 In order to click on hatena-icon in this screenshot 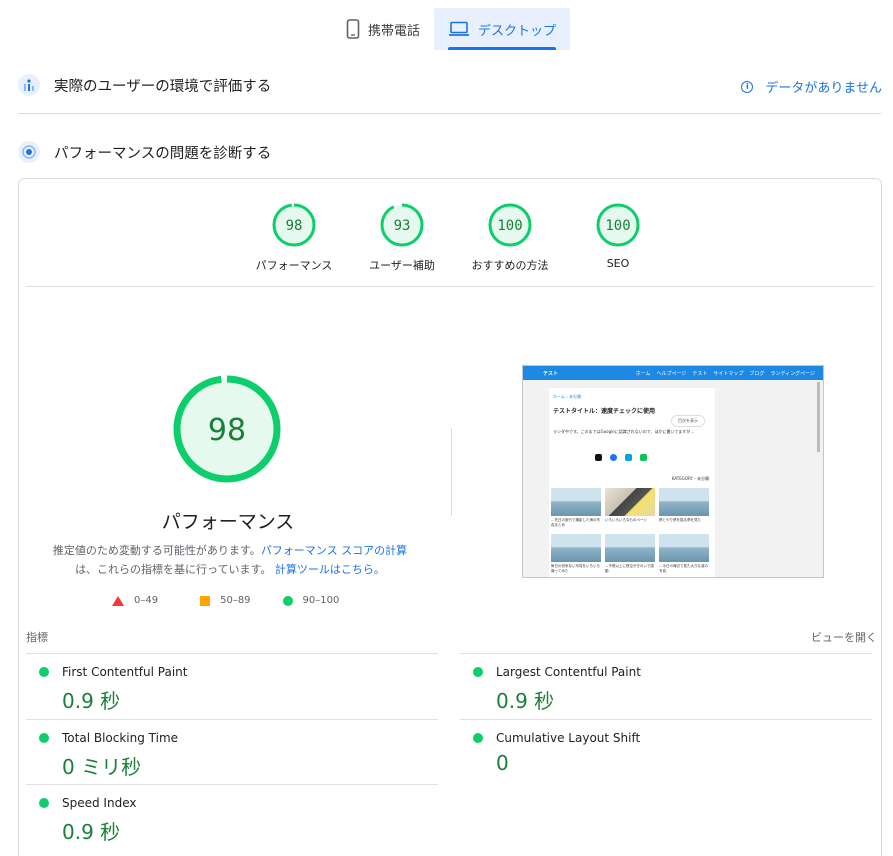, I will do `click(628, 457)`.